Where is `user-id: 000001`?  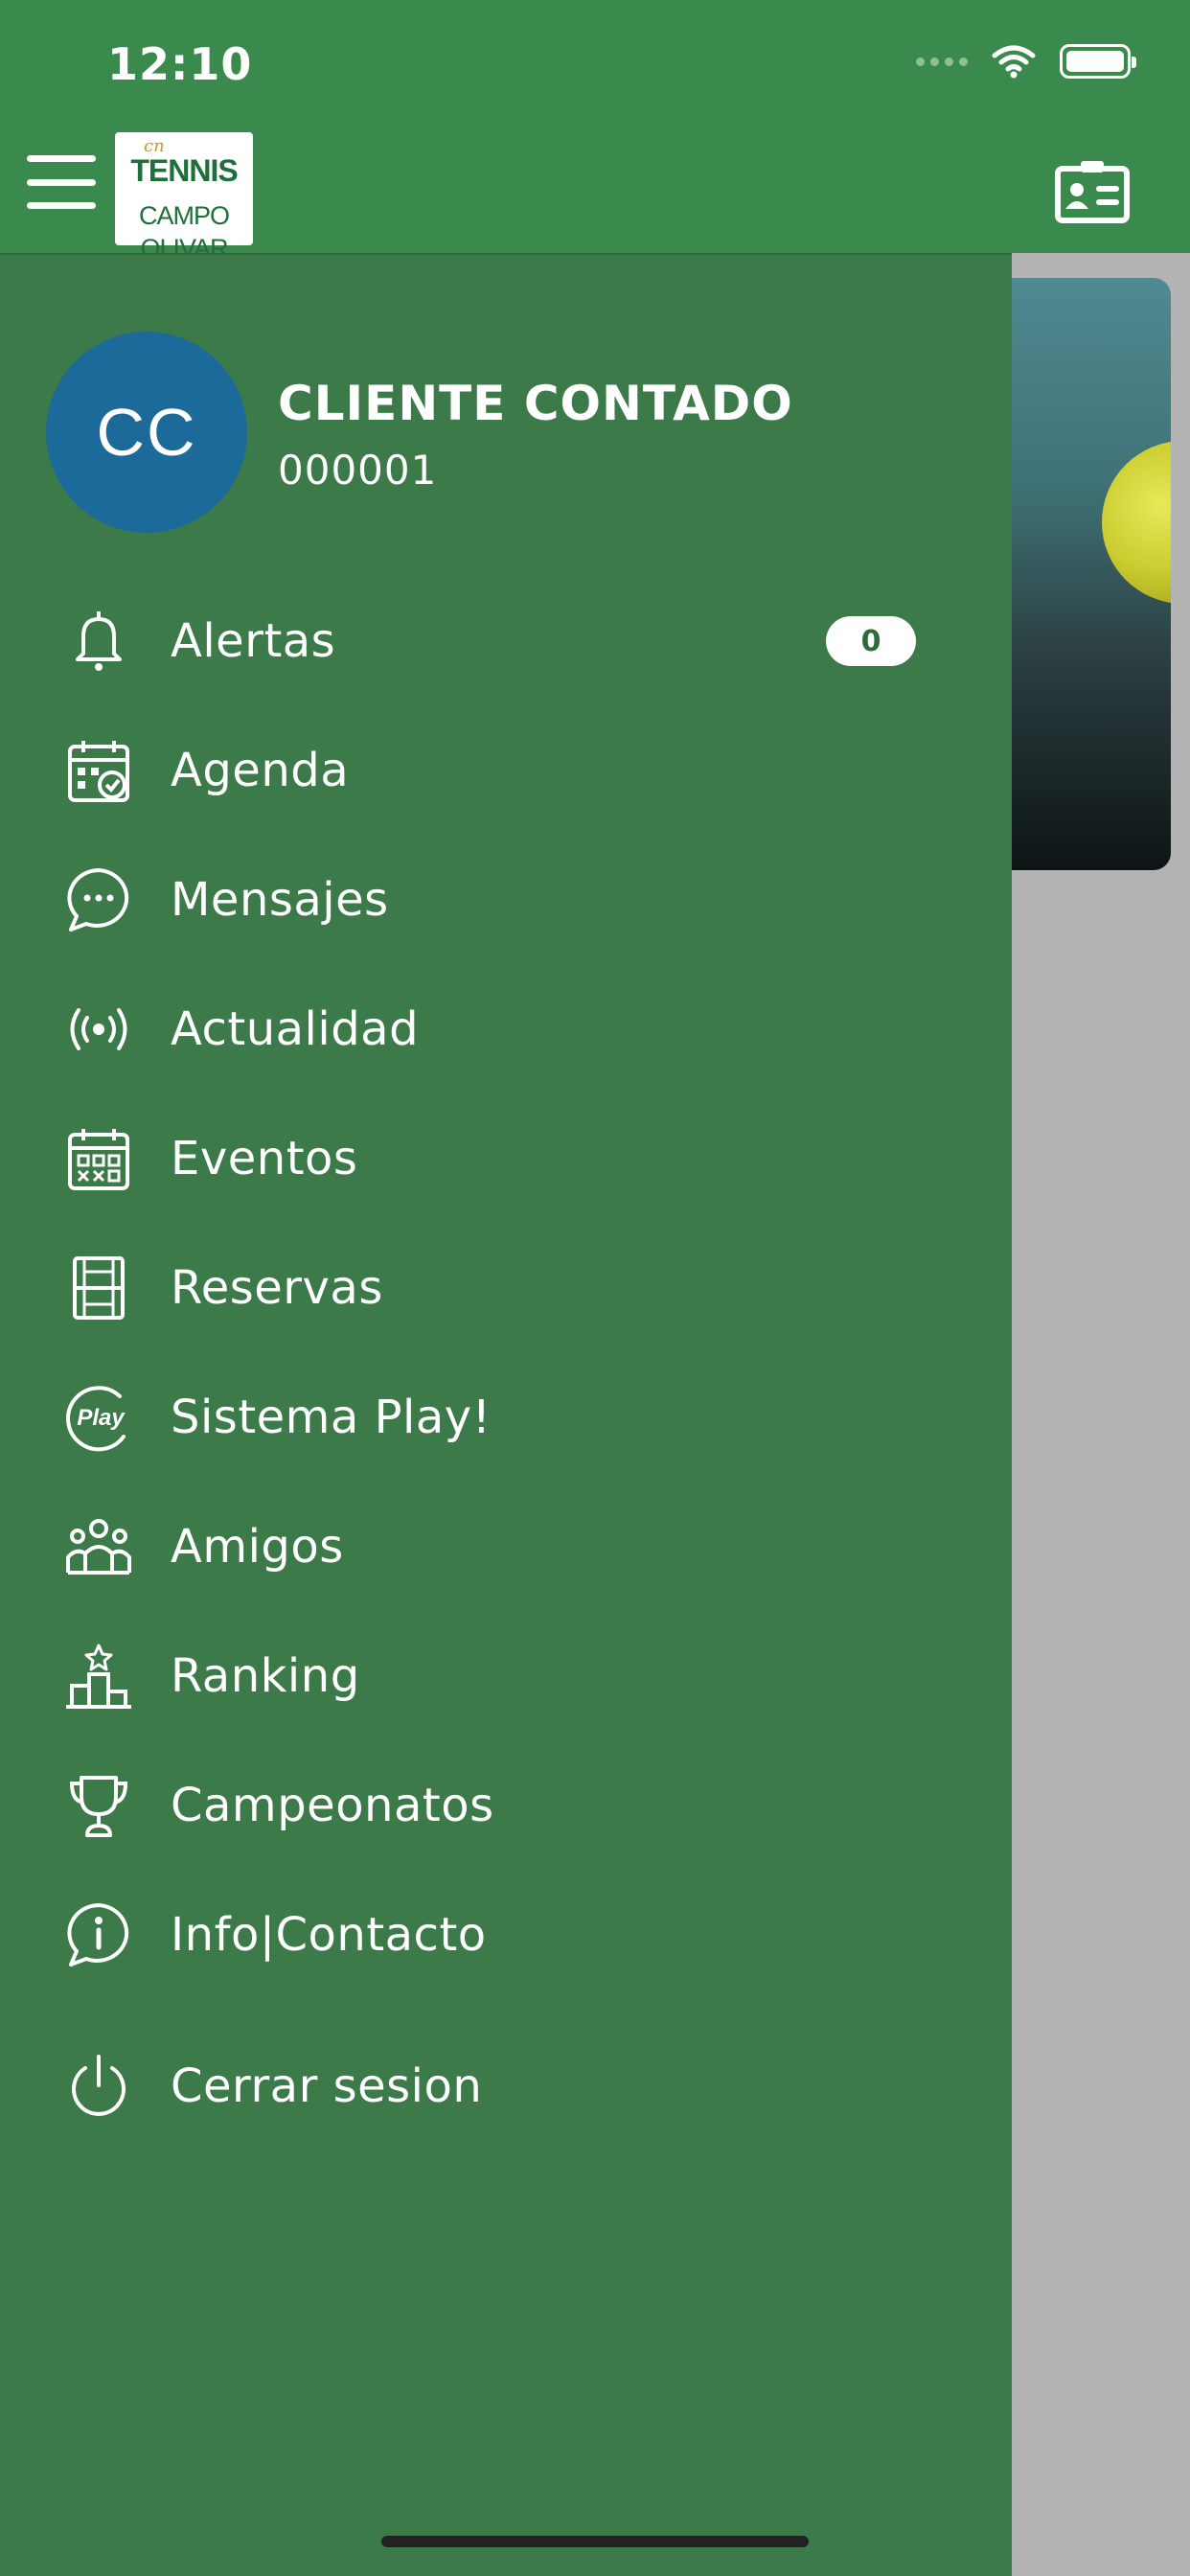 user-id: 000001 is located at coordinates (358, 470).